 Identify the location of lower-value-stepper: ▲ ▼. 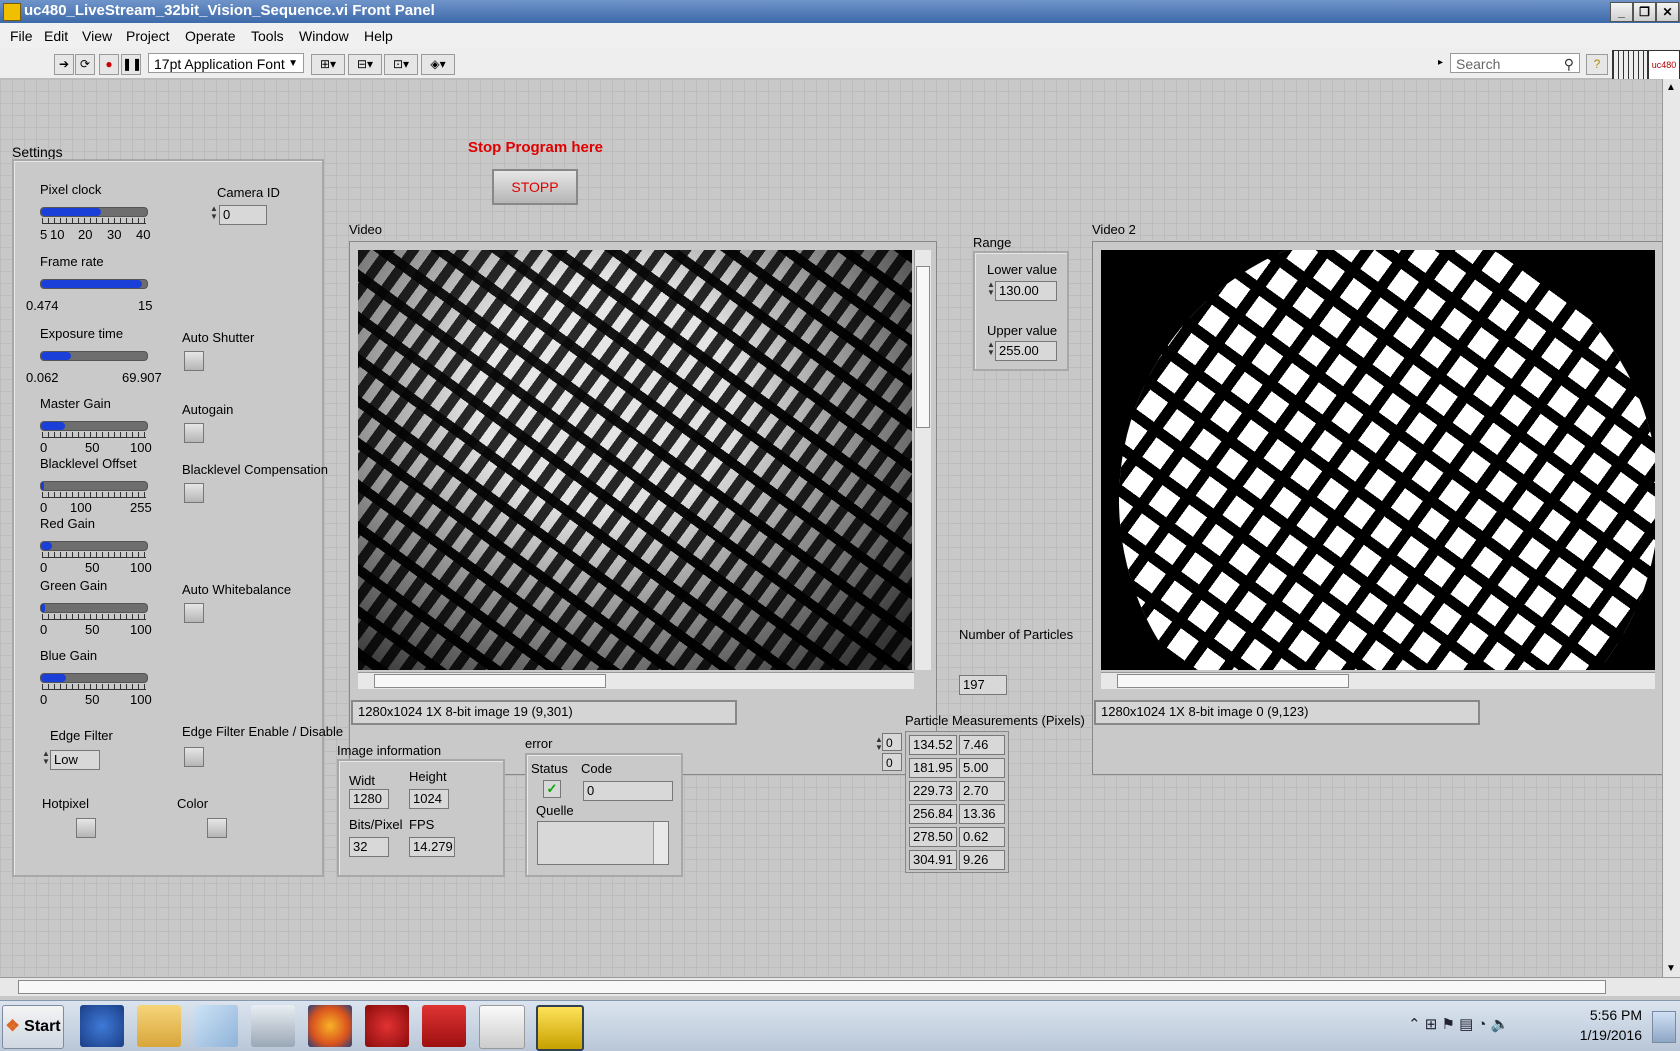
(991, 289).